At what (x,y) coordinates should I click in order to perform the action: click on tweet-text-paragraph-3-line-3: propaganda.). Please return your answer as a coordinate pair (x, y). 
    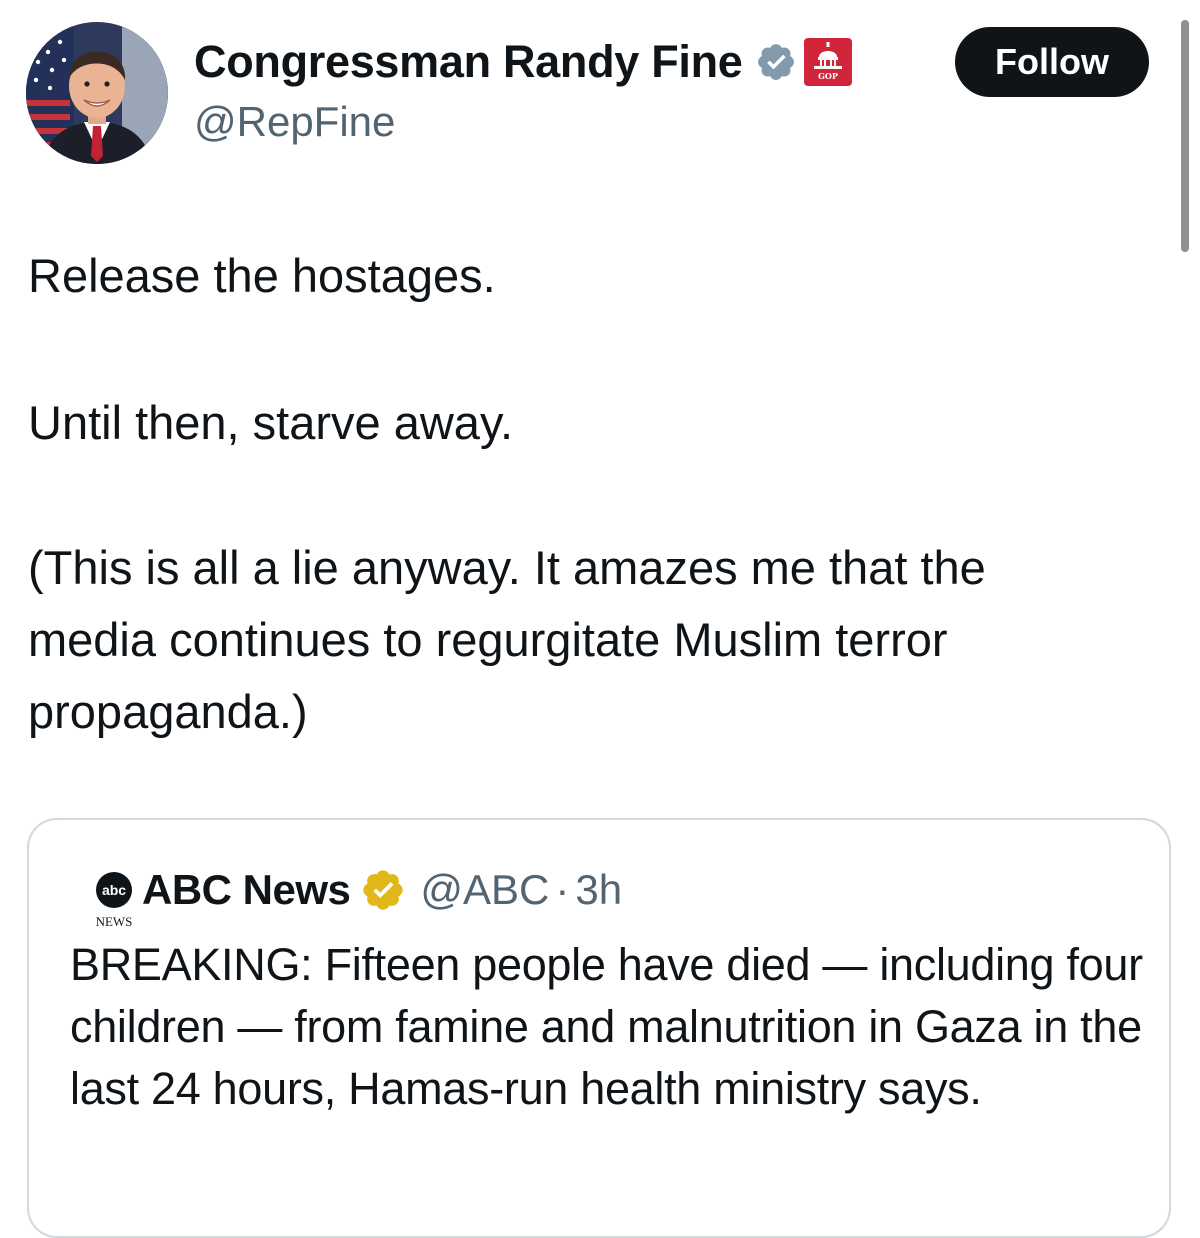
    Looking at the image, I should click on (168, 711).